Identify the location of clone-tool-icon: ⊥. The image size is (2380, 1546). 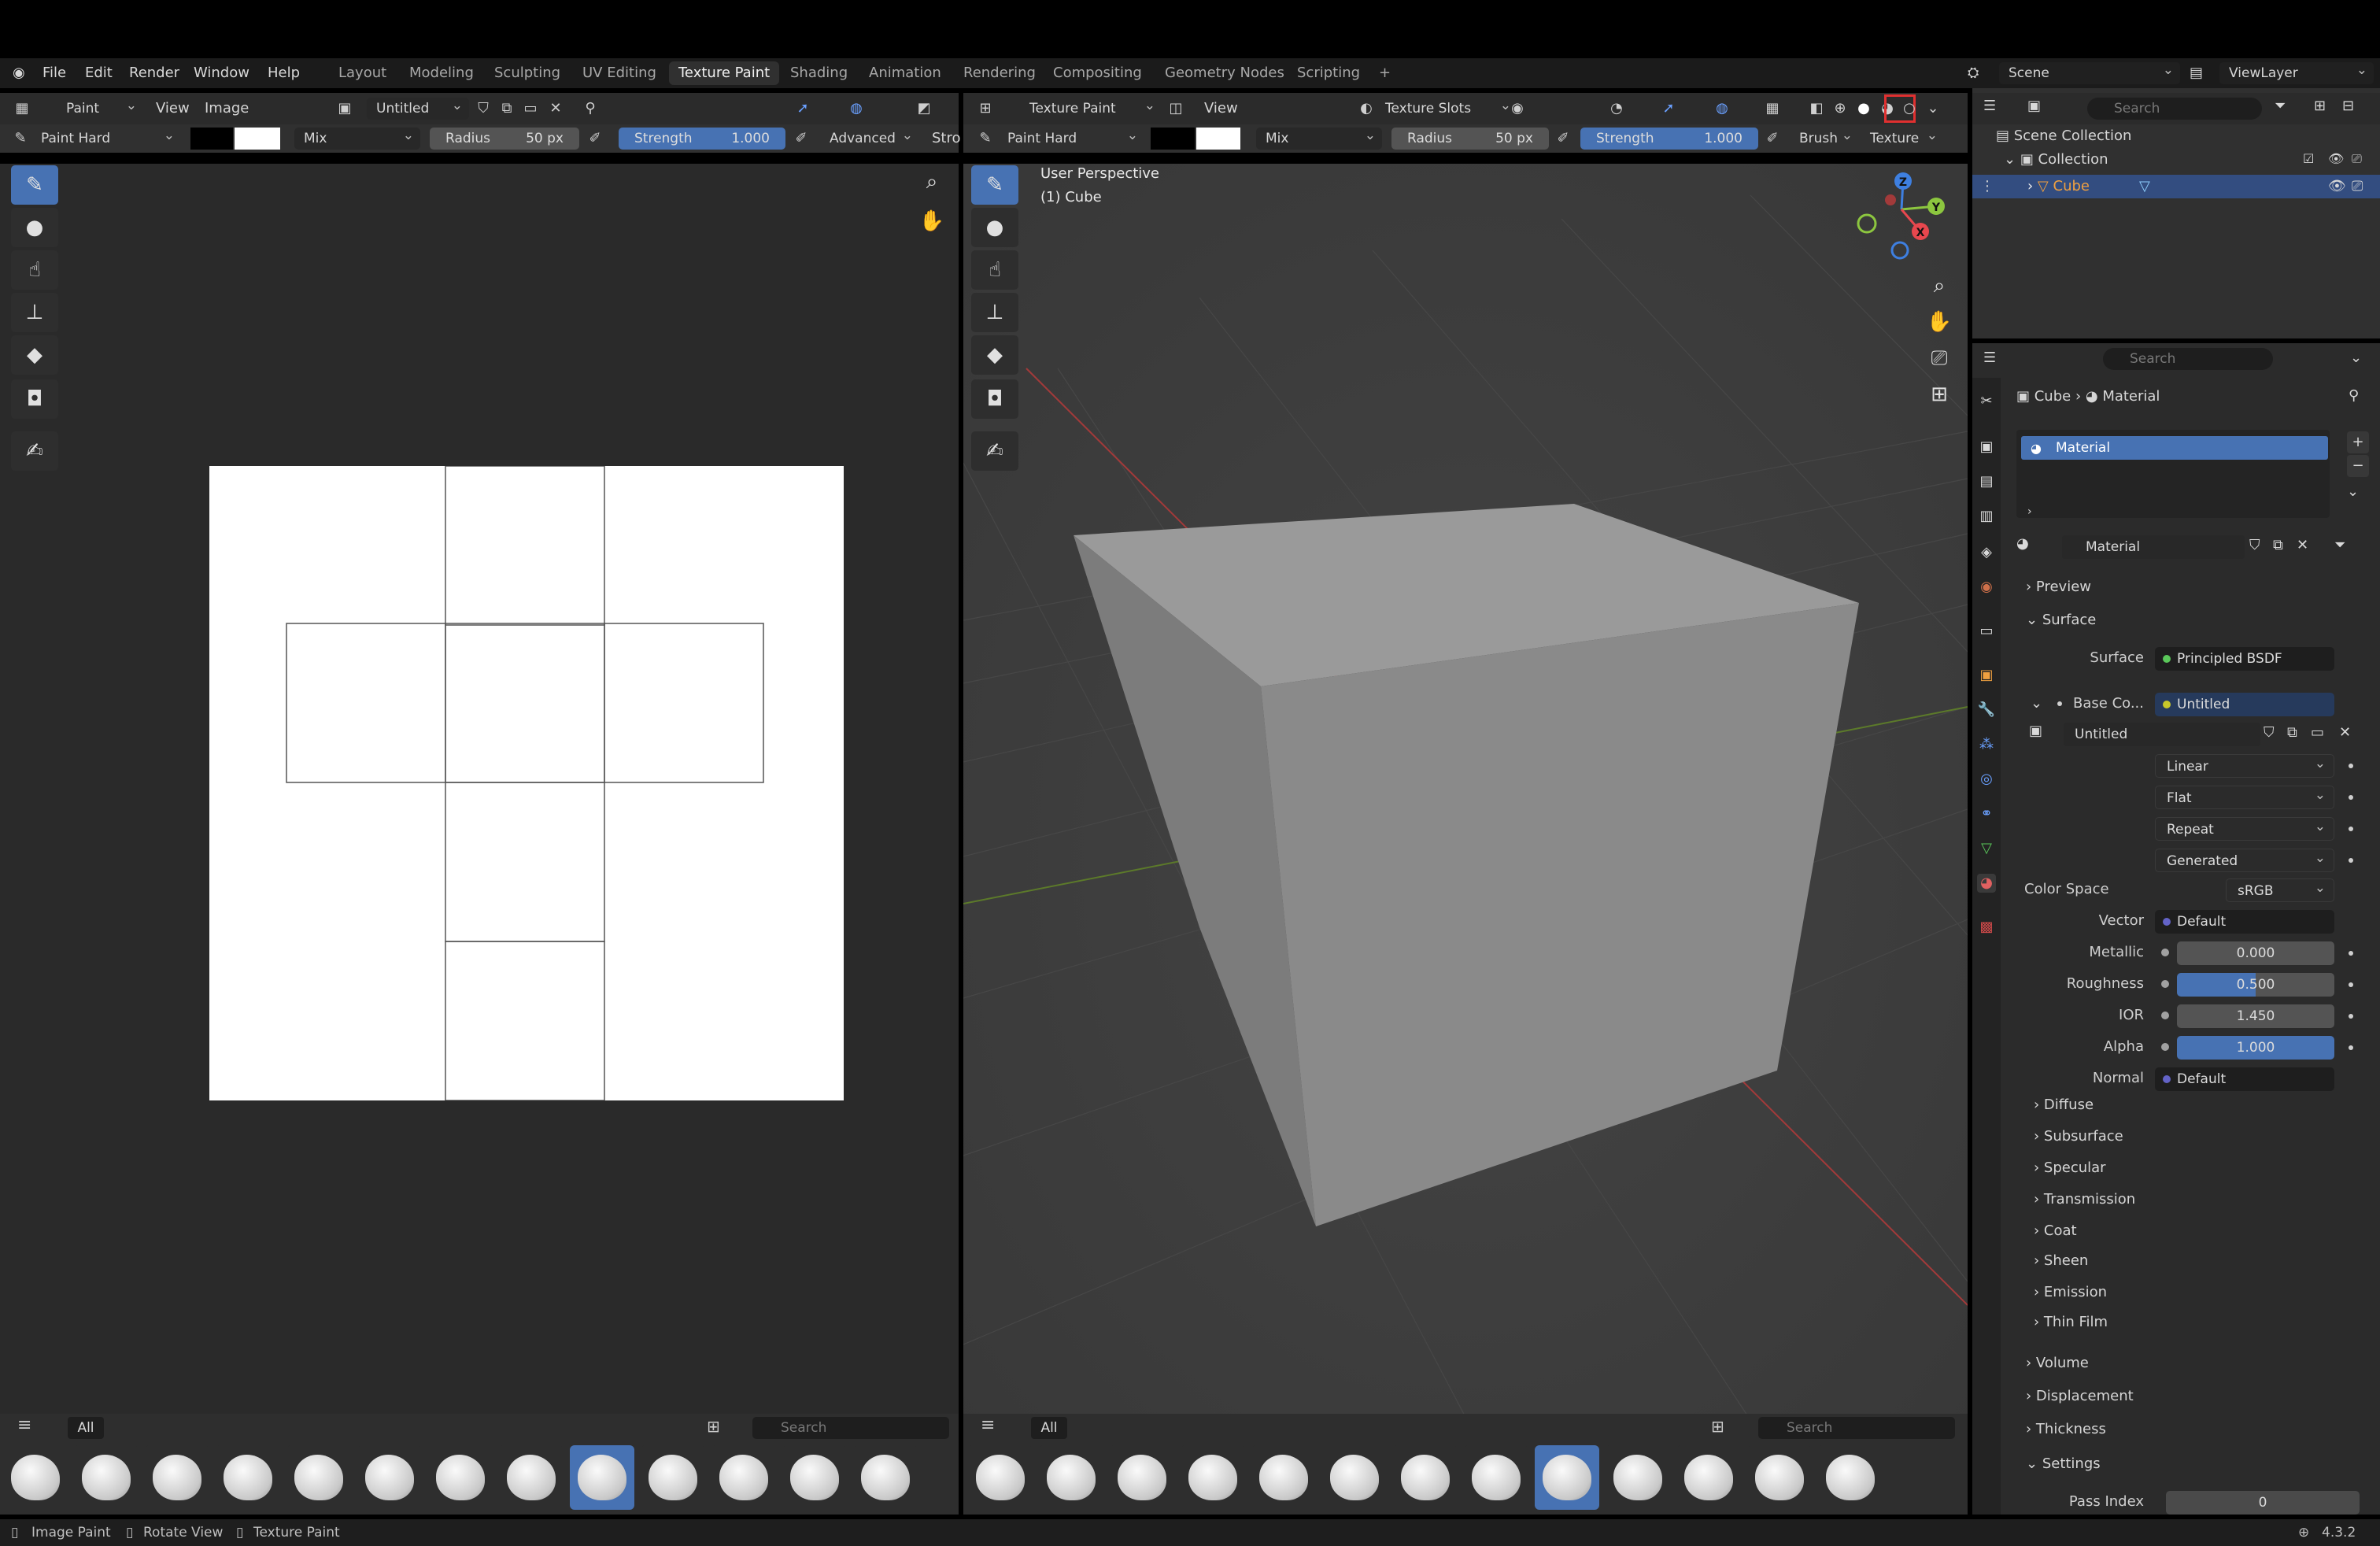
(994, 312).